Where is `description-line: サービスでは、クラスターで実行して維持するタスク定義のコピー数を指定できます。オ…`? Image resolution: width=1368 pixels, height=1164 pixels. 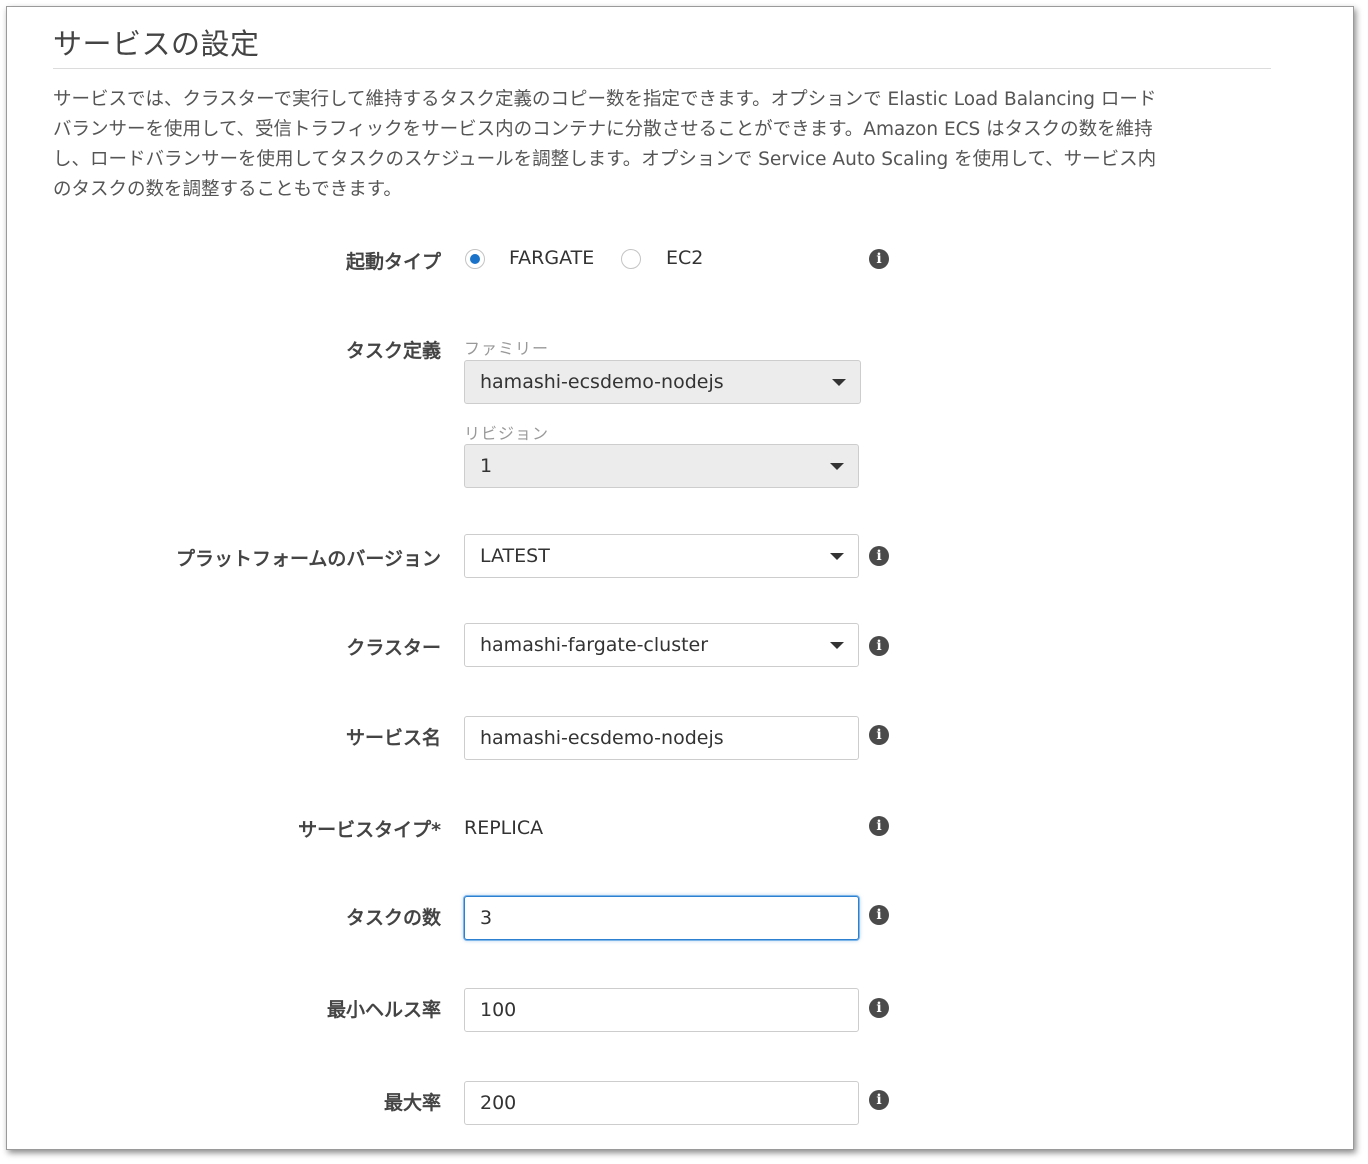 description-line: サービスでは、クラスターで実行して維持するタスク定義のコピー数を指定できます。オ… is located at coordinates (605, 99).